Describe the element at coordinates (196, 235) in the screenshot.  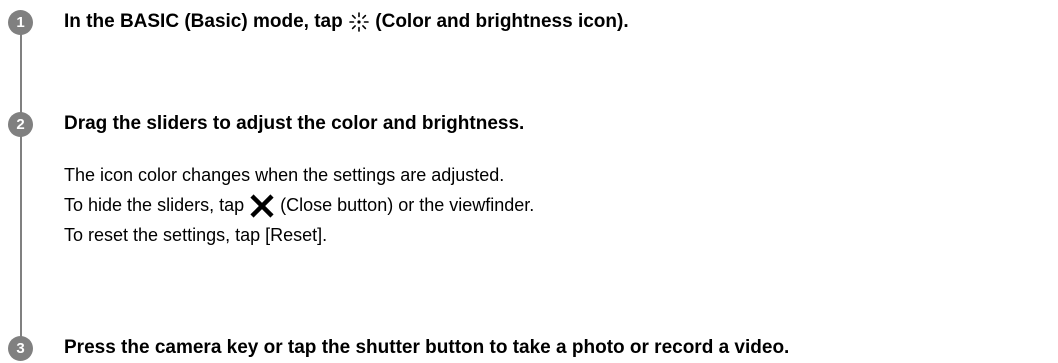
I see `step-2-body-line-3: To reset the settings, tap [Reset].` at that location.